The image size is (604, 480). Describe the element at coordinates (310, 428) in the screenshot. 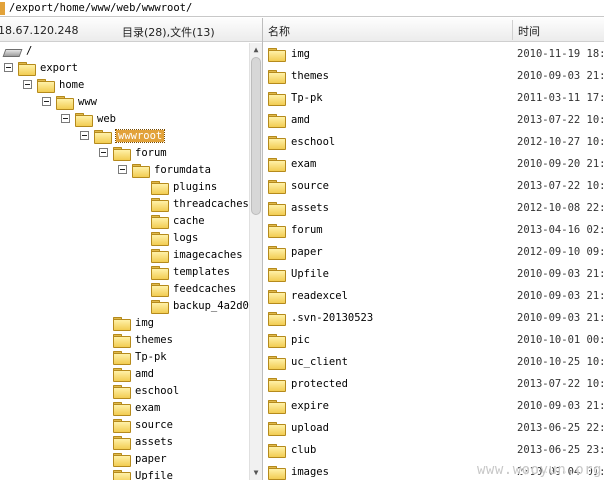

I see `file-name: upload` at that location.